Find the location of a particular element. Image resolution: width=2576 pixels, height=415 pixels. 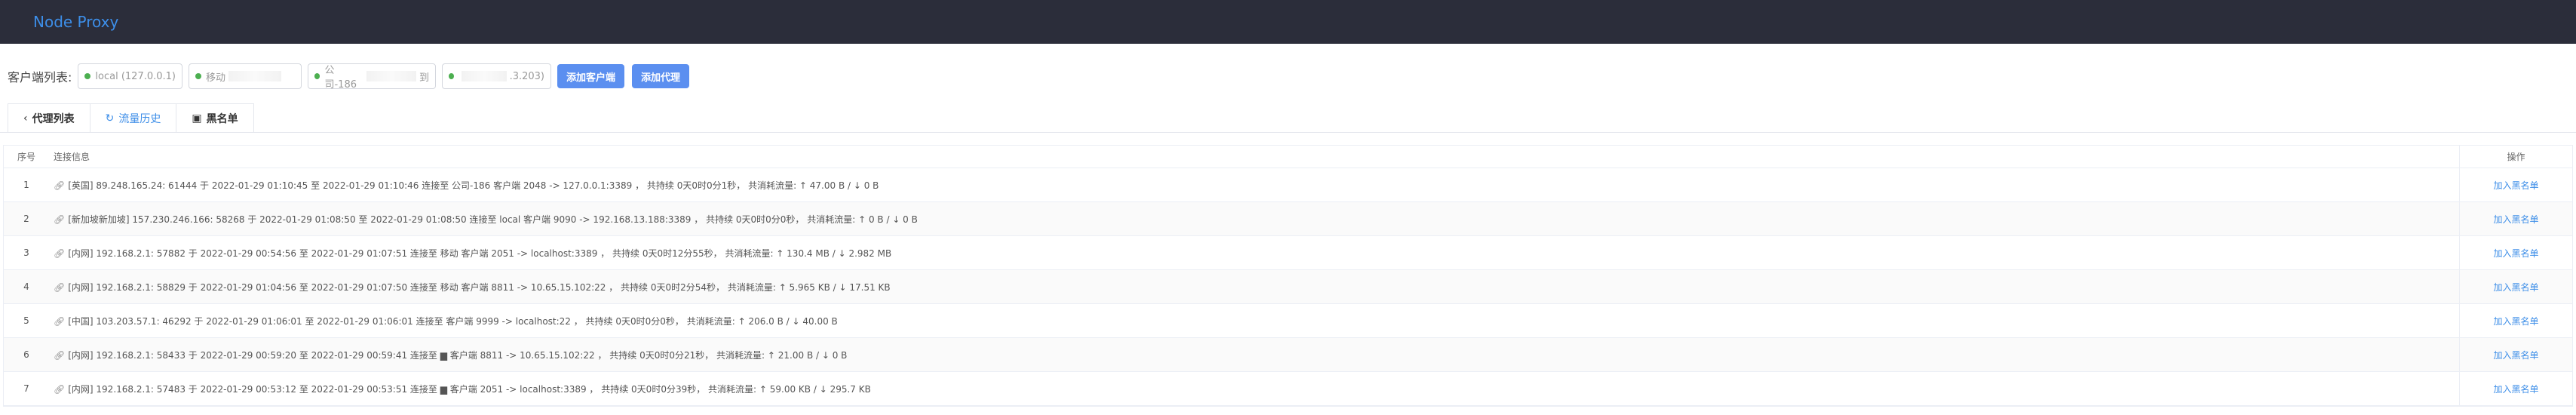

refresh-icon: ↻ is located at coordinates (110, 118).